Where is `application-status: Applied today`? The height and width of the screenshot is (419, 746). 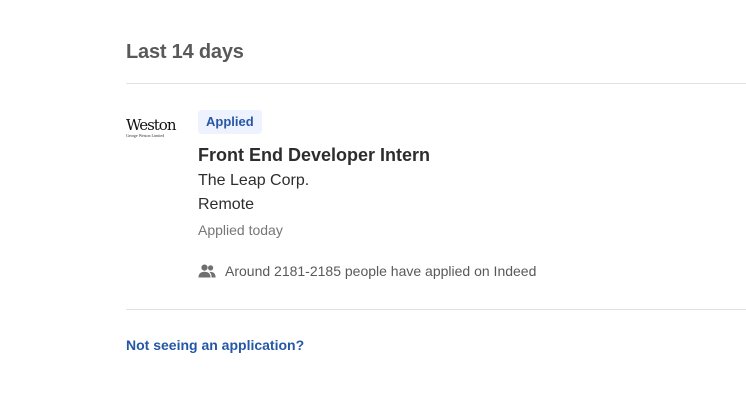 application-status: Applied today is located at coordinates (240, 230).